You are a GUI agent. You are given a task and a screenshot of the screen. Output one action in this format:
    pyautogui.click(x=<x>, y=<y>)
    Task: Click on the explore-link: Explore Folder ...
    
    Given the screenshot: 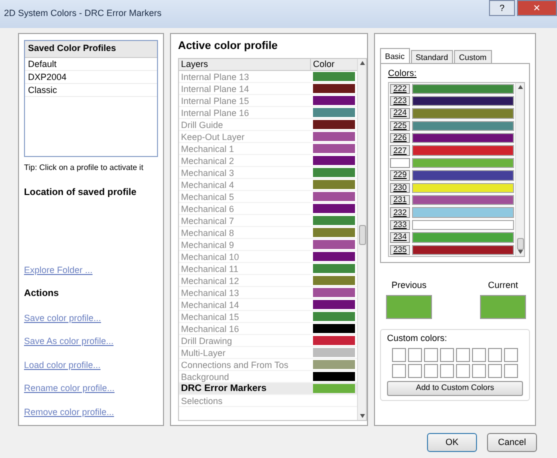 What is the action you would take?
    pyautogui.click(x=91, y=271)
    